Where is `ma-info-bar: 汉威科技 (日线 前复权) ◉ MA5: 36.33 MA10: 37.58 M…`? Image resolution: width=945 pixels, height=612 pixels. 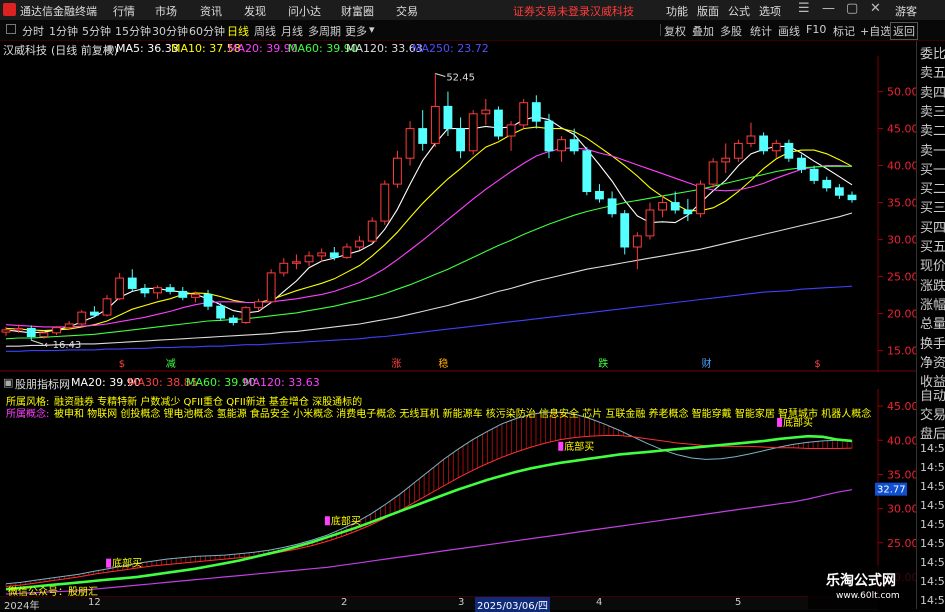
ma-info-bar: 汉威科技 (日线 前复权) ◉ MA5: 36.33 MA10: 37.58 M… is located at coordinates (439, 49).